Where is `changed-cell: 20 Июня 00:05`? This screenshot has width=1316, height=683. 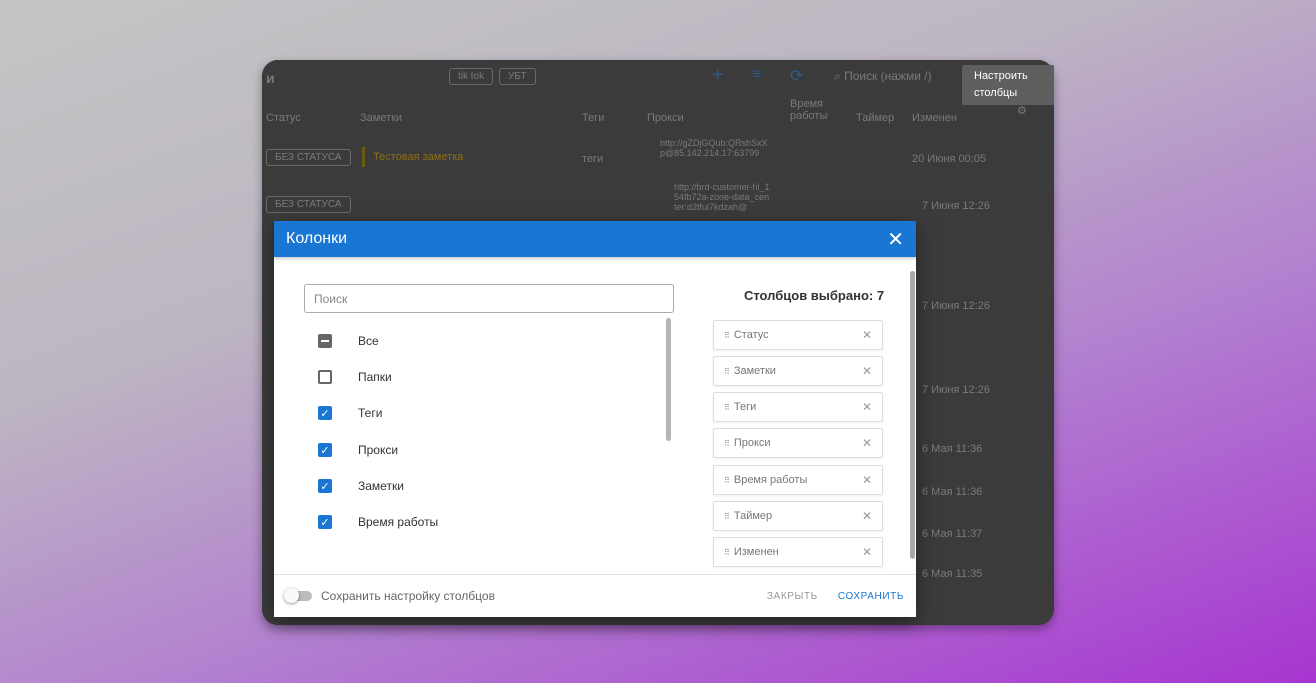
changed-cell: 20 Июня 00:05 is located at coordinates (949, 159).